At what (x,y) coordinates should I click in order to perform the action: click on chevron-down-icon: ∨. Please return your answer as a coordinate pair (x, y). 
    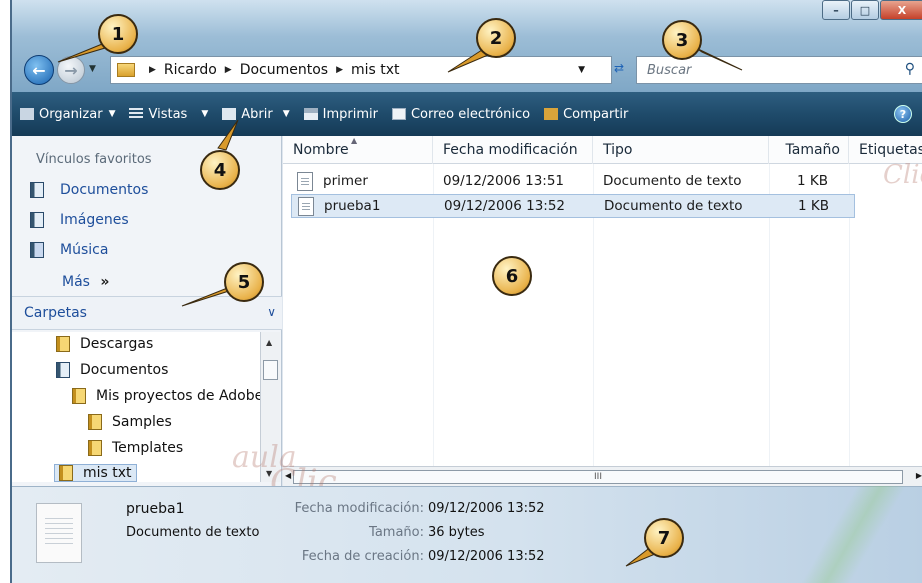
    Looking at the image, I should click on (271, 312).